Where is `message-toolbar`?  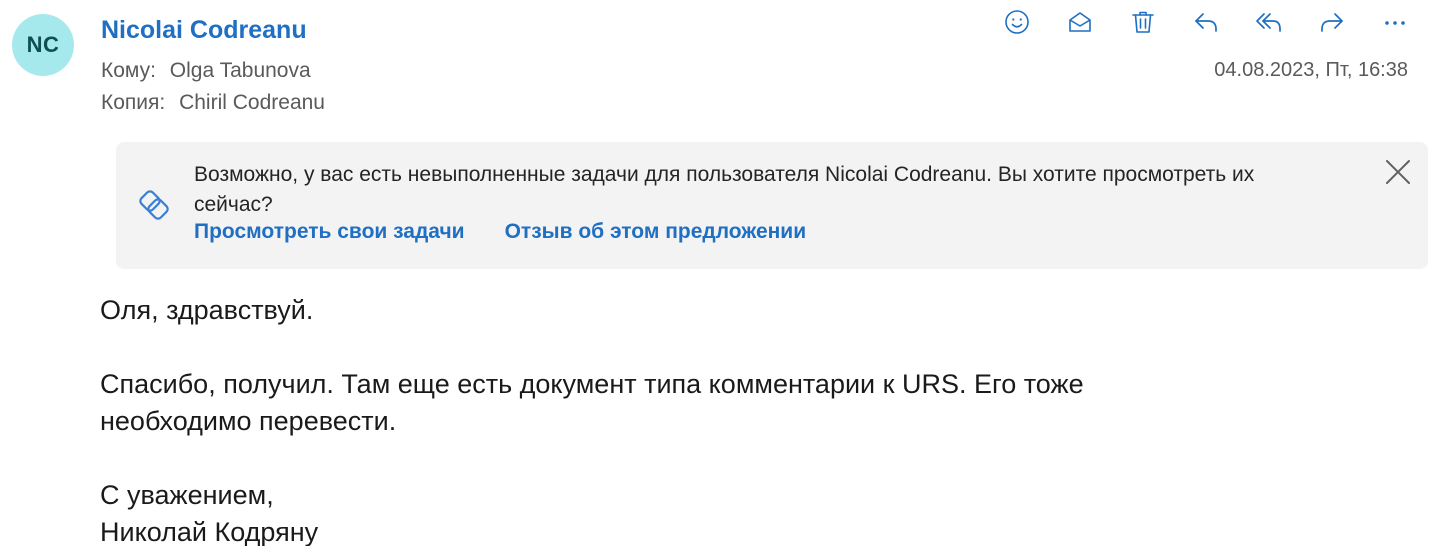 message-toolbar is located at coordinates (1205, 22).